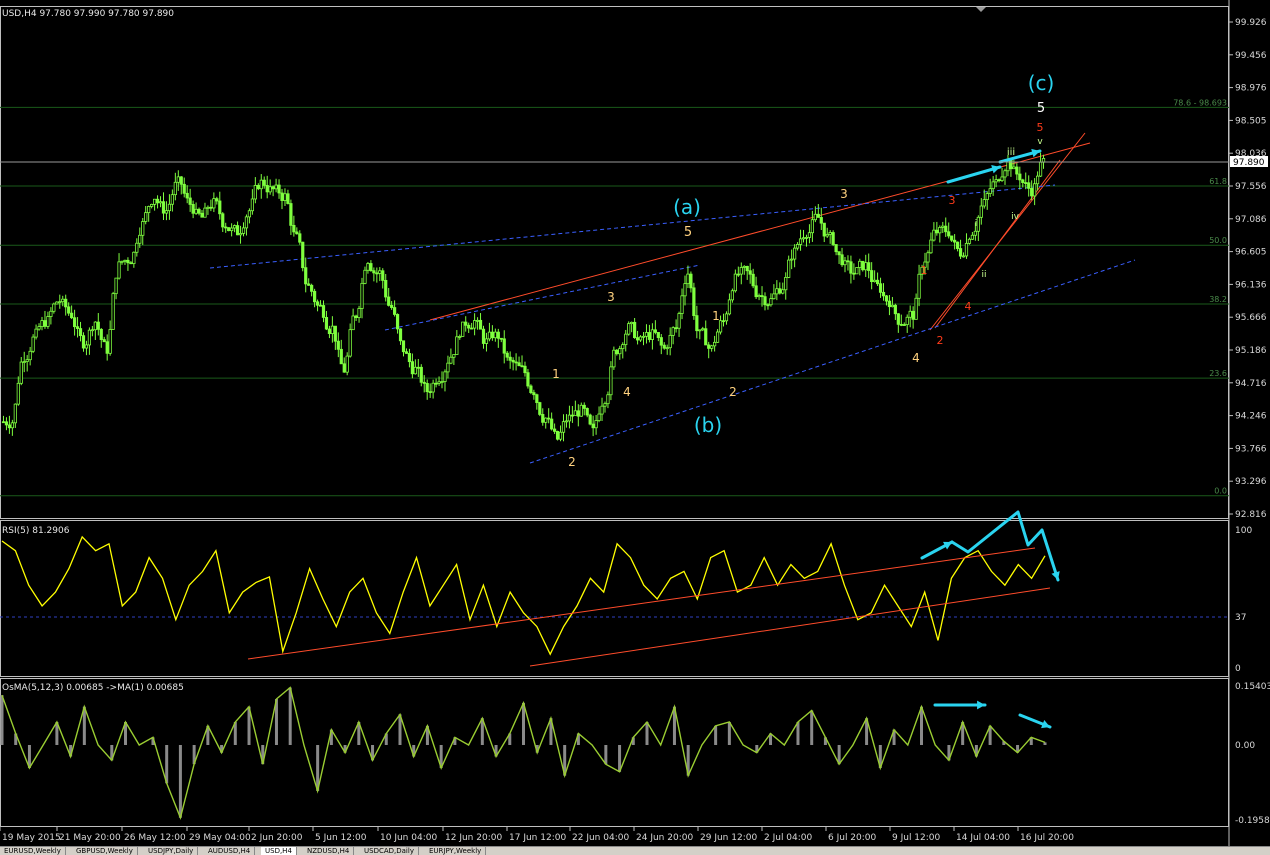 The width and height of the screenshot is (1270, 855). What do you see at coordinates (983, 838) in the screenshot?
I see `time-tick-label: 14 Jul 04:00` at bounding box center [983, 838].